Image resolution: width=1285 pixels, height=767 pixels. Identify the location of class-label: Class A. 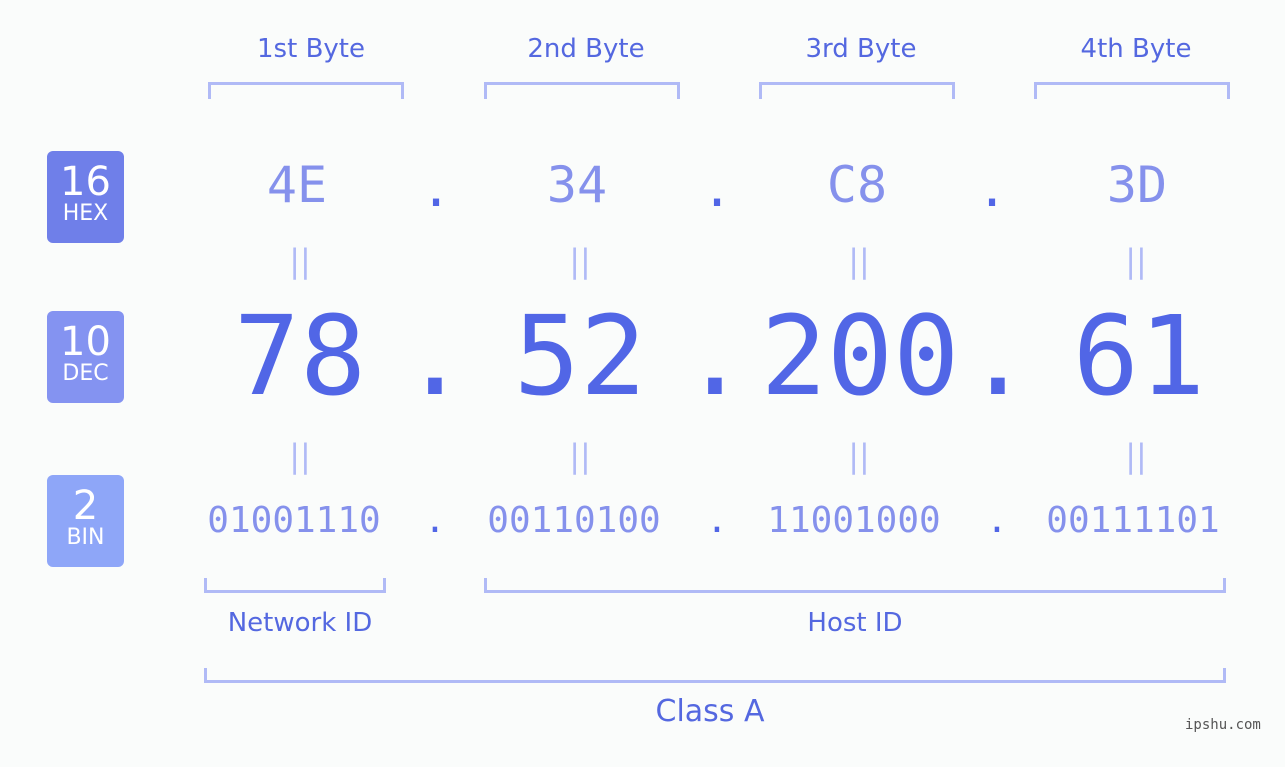
(710, 711).